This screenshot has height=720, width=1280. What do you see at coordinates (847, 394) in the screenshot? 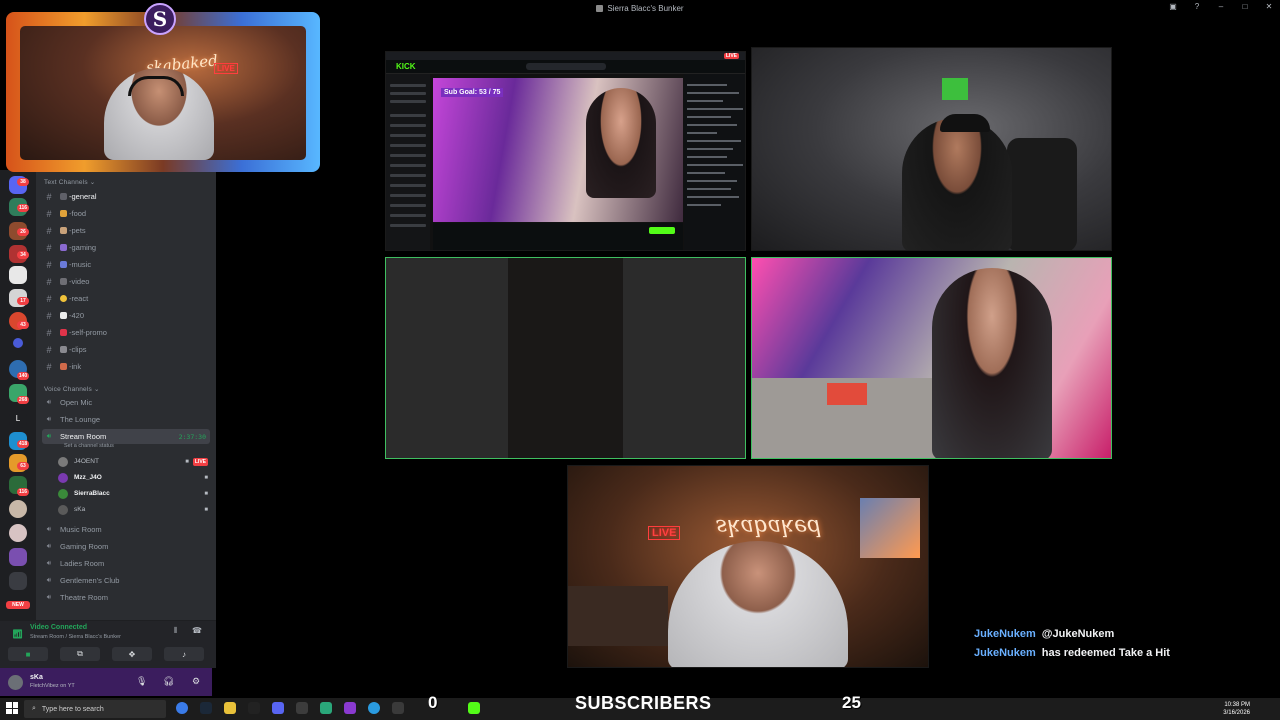
I see `box` at bounding box center [847, 394].